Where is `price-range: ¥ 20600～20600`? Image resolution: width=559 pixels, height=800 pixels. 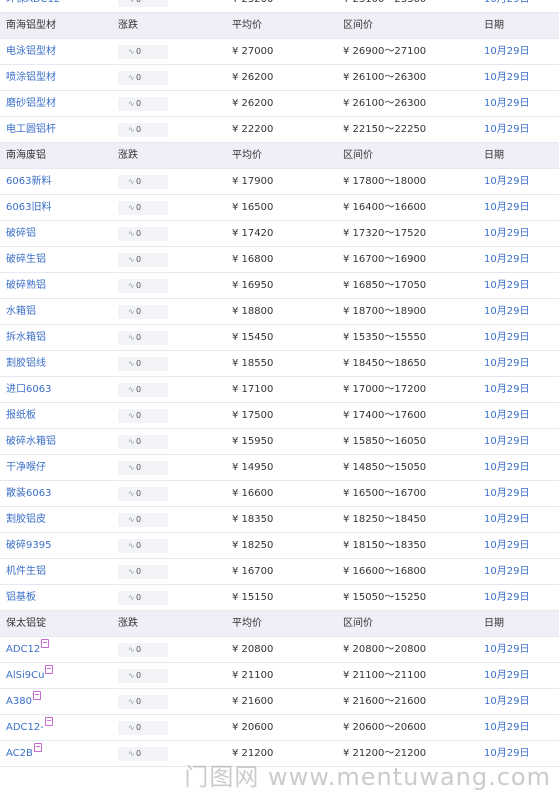 price-range: ¥ 20600～20600 is located at coordinates (385, 727).